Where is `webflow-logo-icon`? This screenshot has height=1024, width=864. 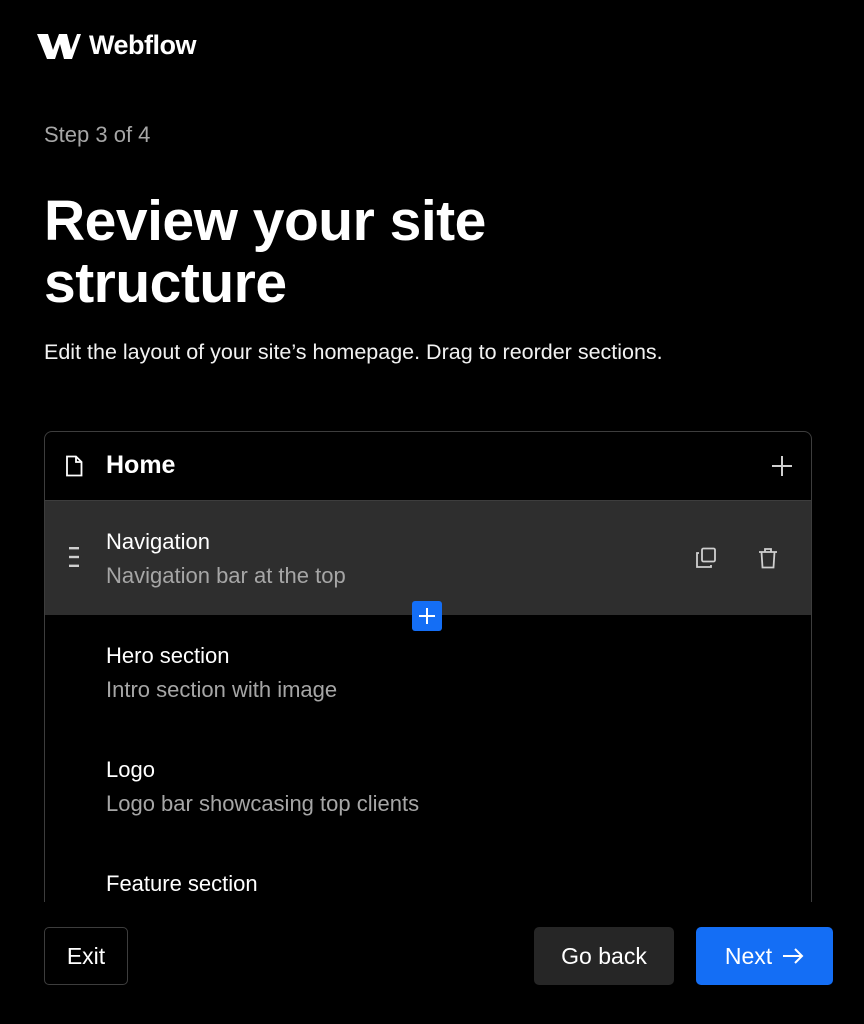 webflow-logo-icon is located at coordinates (59, 46).